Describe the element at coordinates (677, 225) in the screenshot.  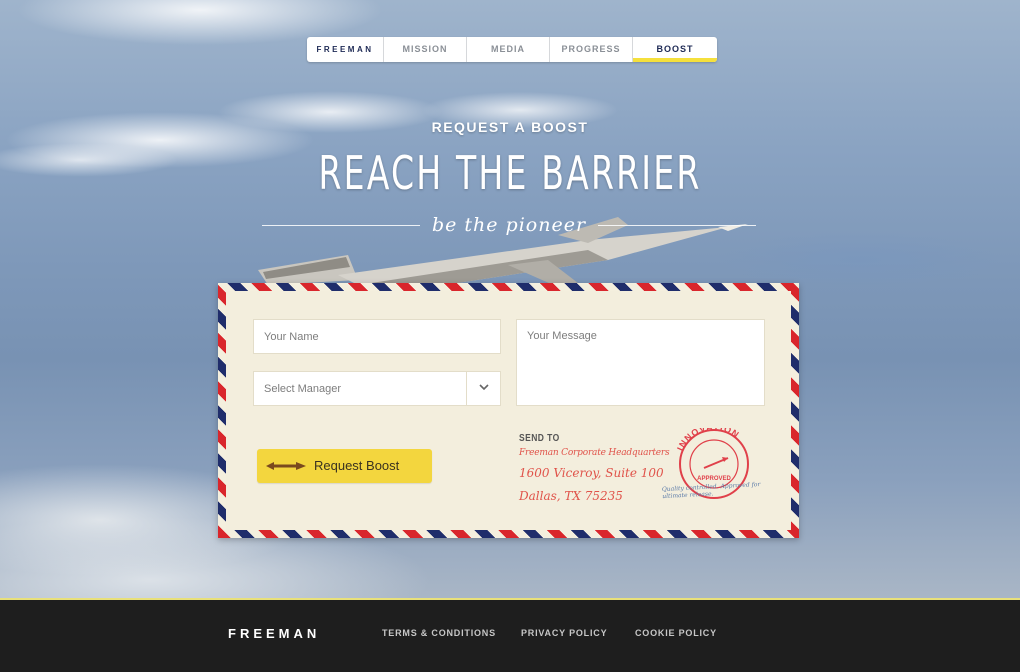
I see `tagline-rule-right` at that location.